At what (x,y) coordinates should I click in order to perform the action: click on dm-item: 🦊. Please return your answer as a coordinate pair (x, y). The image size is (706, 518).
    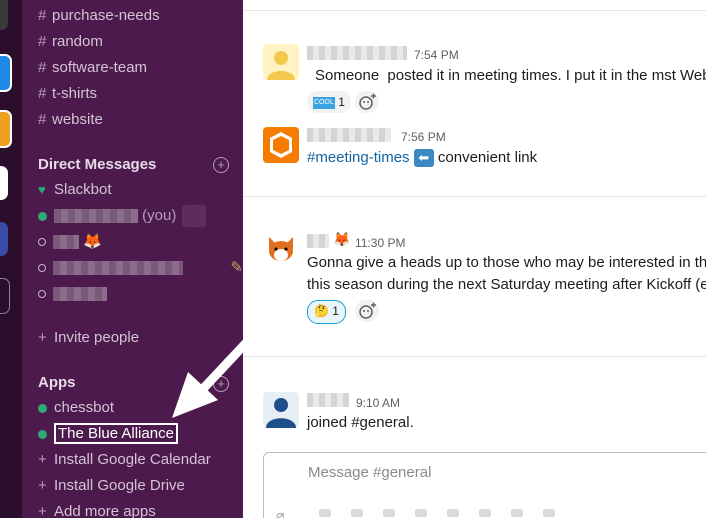
    Looking at the image, I should click on (70, 242).